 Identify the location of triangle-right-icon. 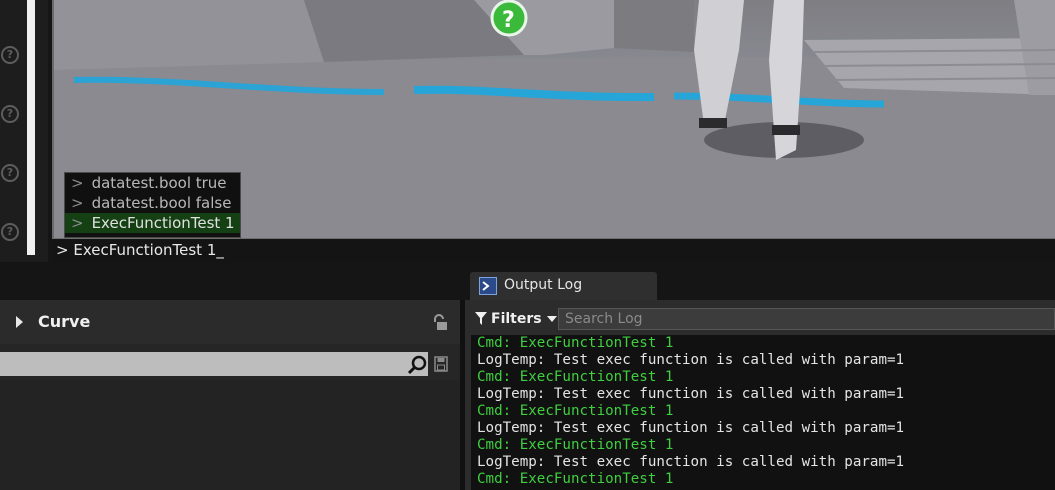
(19, 322).